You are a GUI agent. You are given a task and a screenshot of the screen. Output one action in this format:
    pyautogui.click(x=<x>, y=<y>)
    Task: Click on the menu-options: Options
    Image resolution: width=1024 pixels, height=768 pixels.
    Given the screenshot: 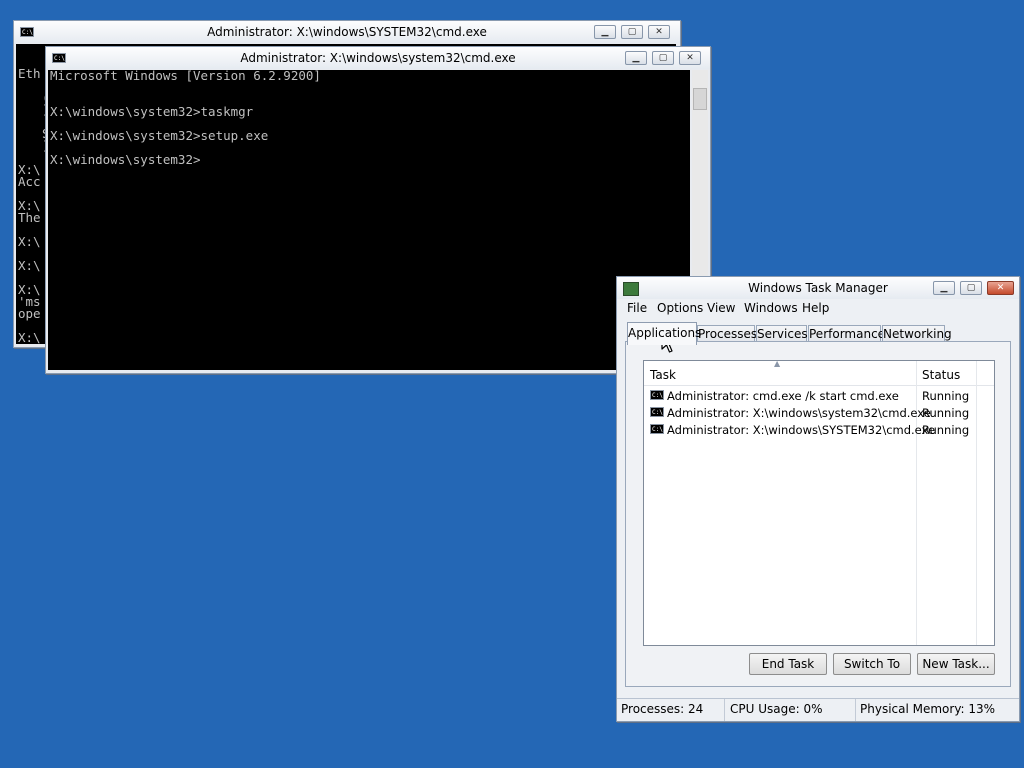 What is the action you would take?
    pyautogui.click(x=680, y=308)
    